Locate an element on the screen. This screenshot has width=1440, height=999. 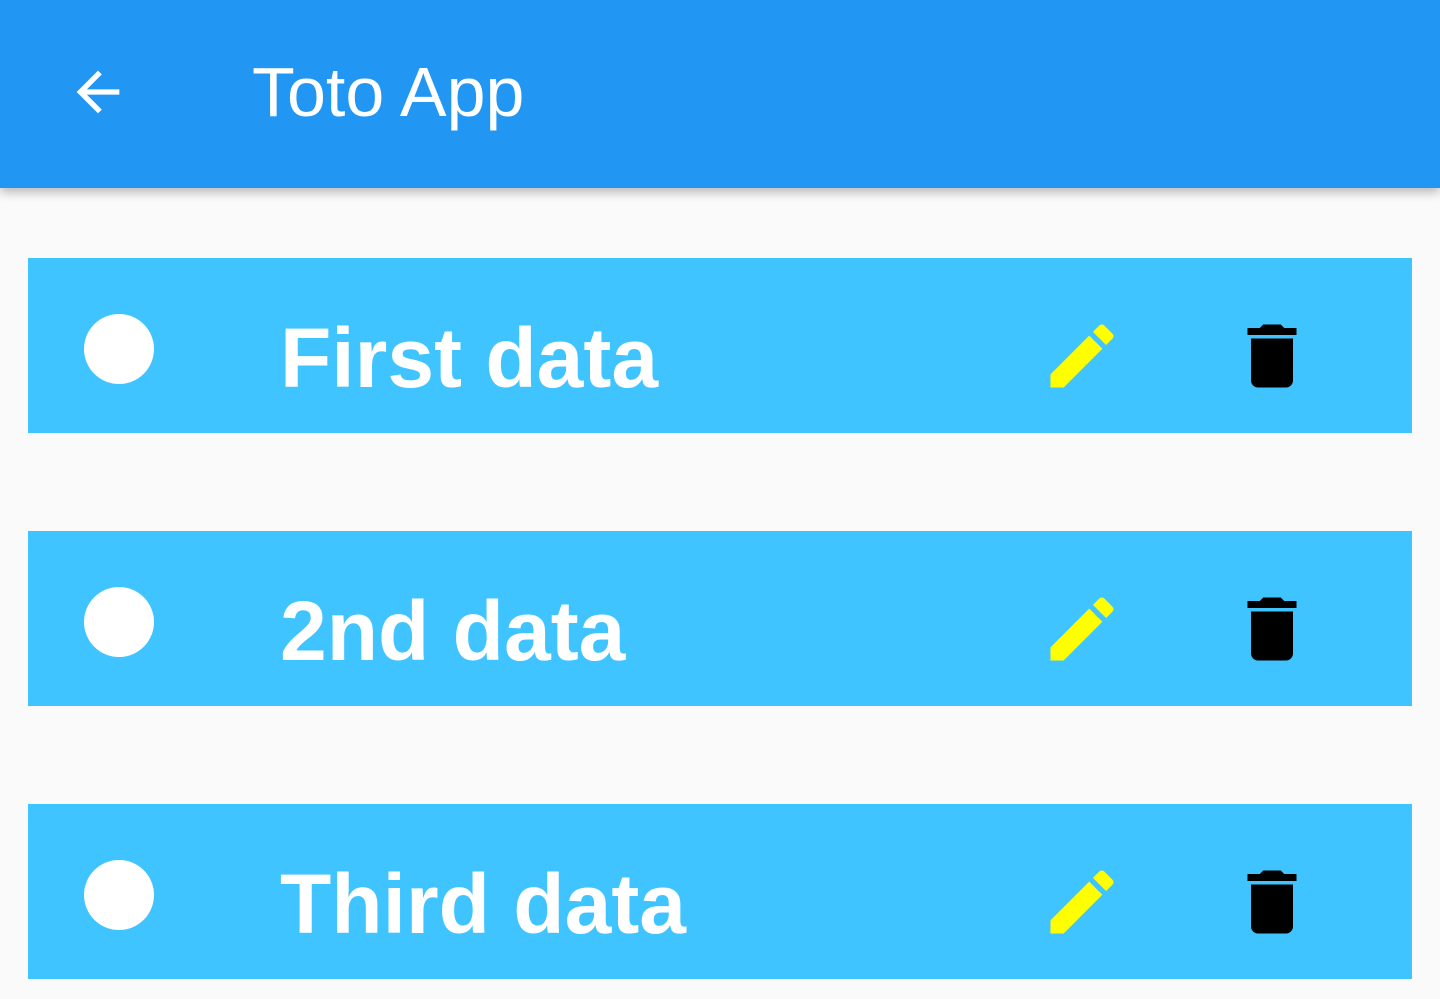
todo-text: 2nd data is located at coordinates (453, 631).